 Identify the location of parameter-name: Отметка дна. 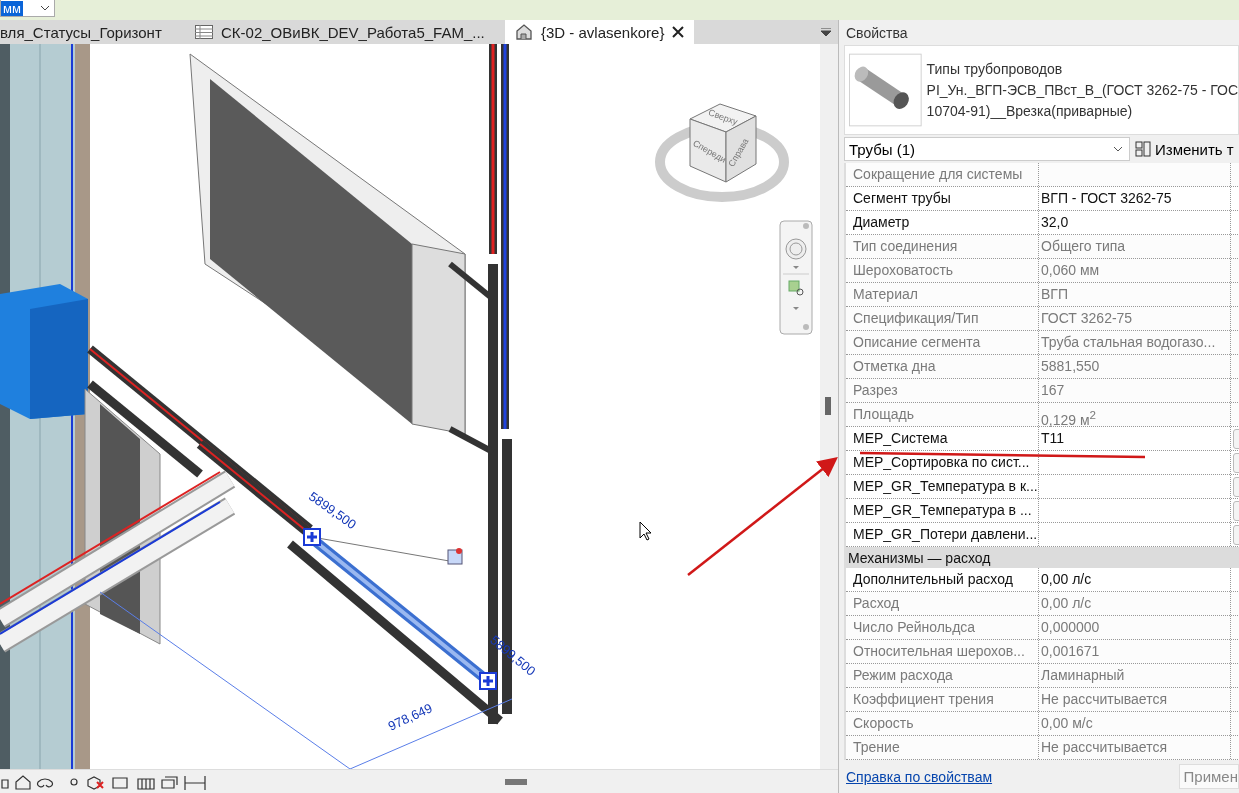
(942, 366).